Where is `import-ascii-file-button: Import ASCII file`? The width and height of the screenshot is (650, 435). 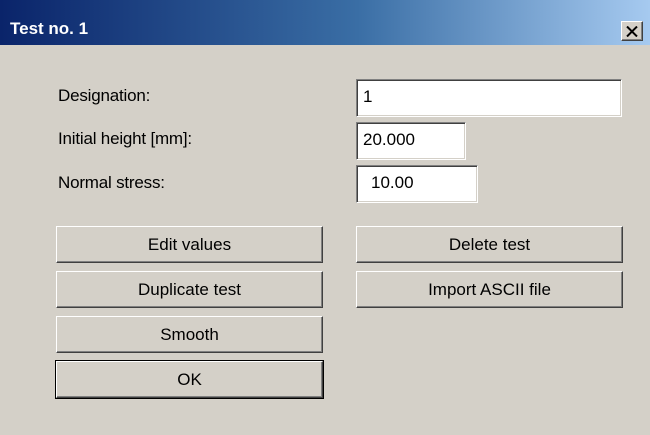 import-ascii-file-button: Import ASCII file is located at coordinates (489, 289).